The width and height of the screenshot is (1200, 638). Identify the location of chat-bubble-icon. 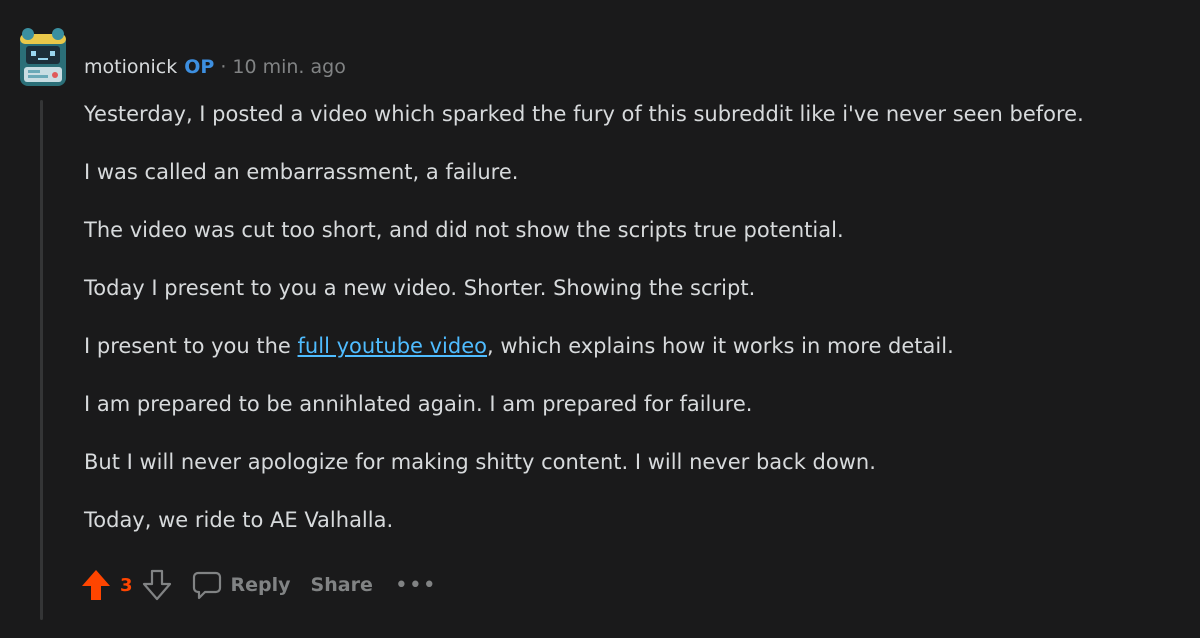
(207, 585).